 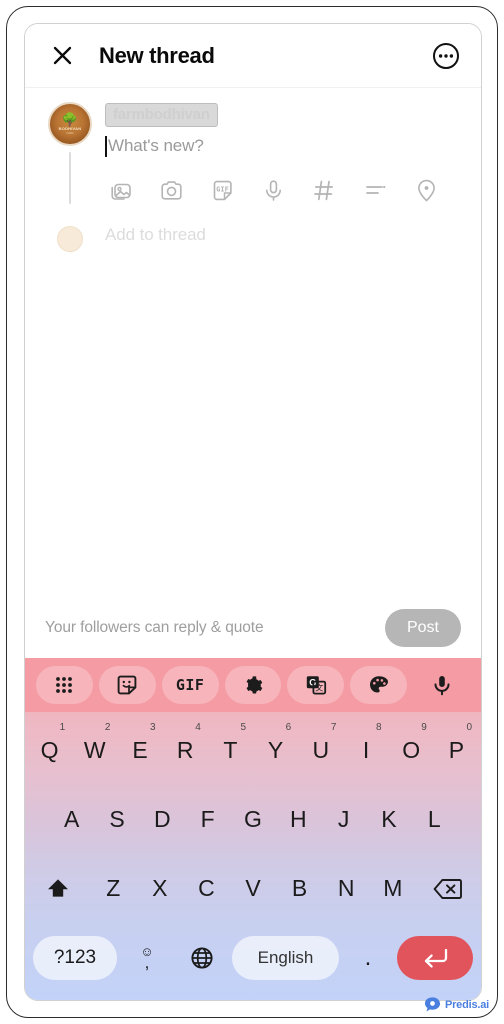 What do you see at coordinates (171, 190) in the screenshot?
I see `camera-icon` at bounding box center [171, 190].